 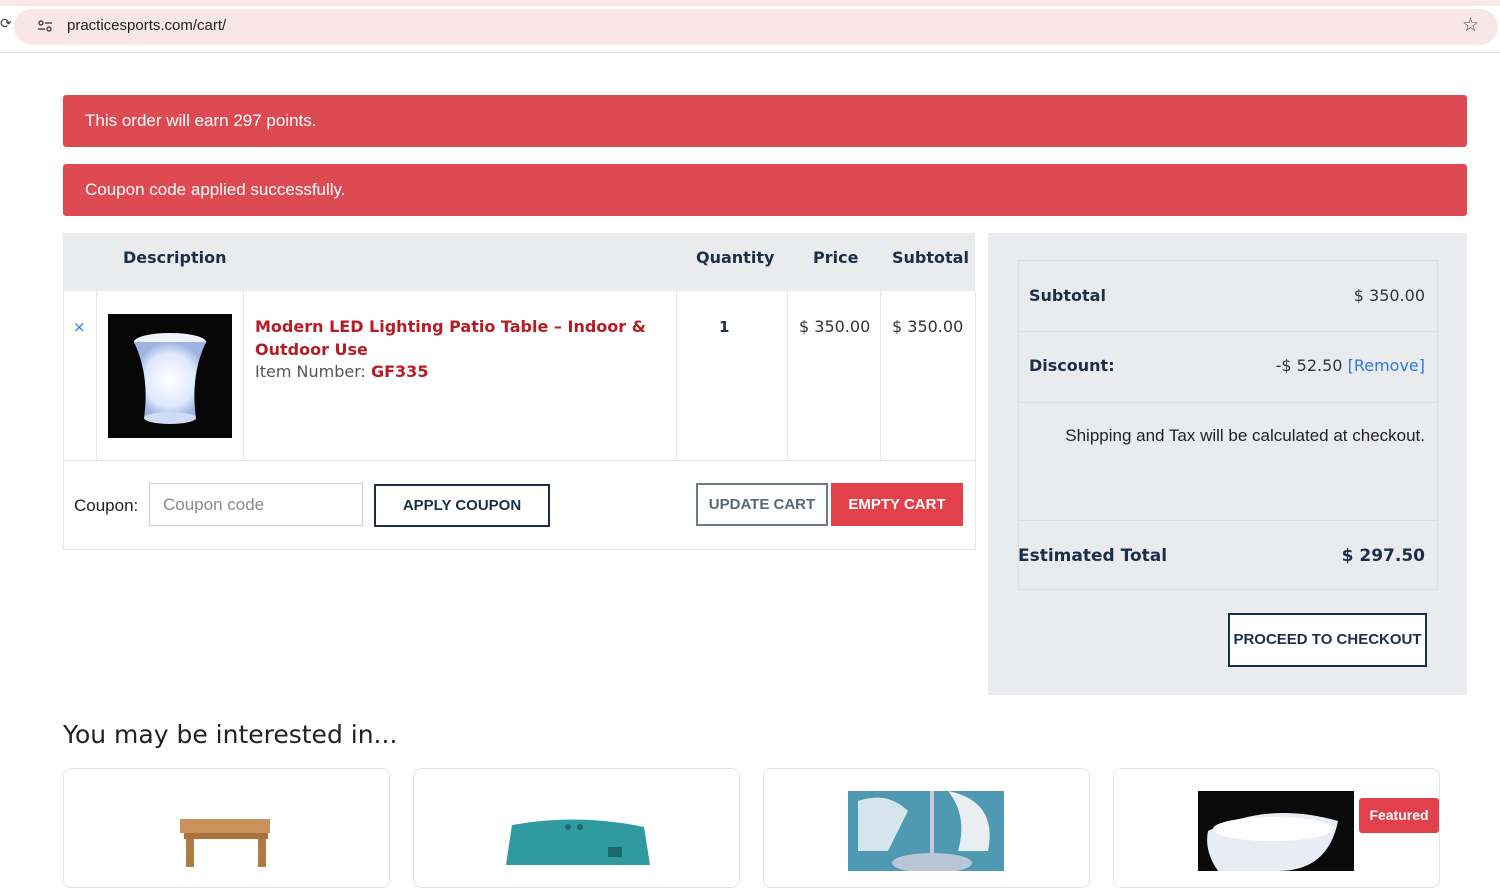 I want to click on item-number-value: GF335, so click(x=399, y=371).